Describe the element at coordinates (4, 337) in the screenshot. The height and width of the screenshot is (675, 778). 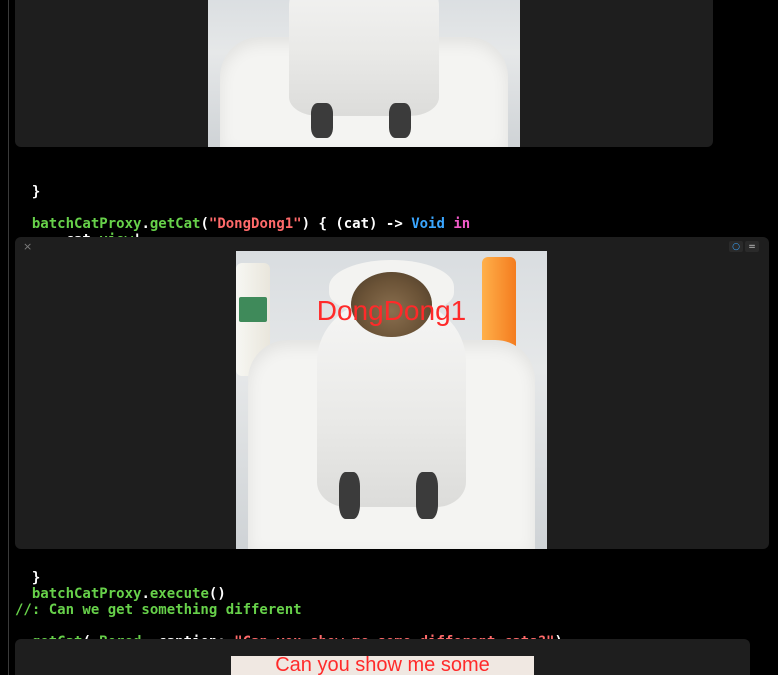
I see `editor-gutter` at that location.